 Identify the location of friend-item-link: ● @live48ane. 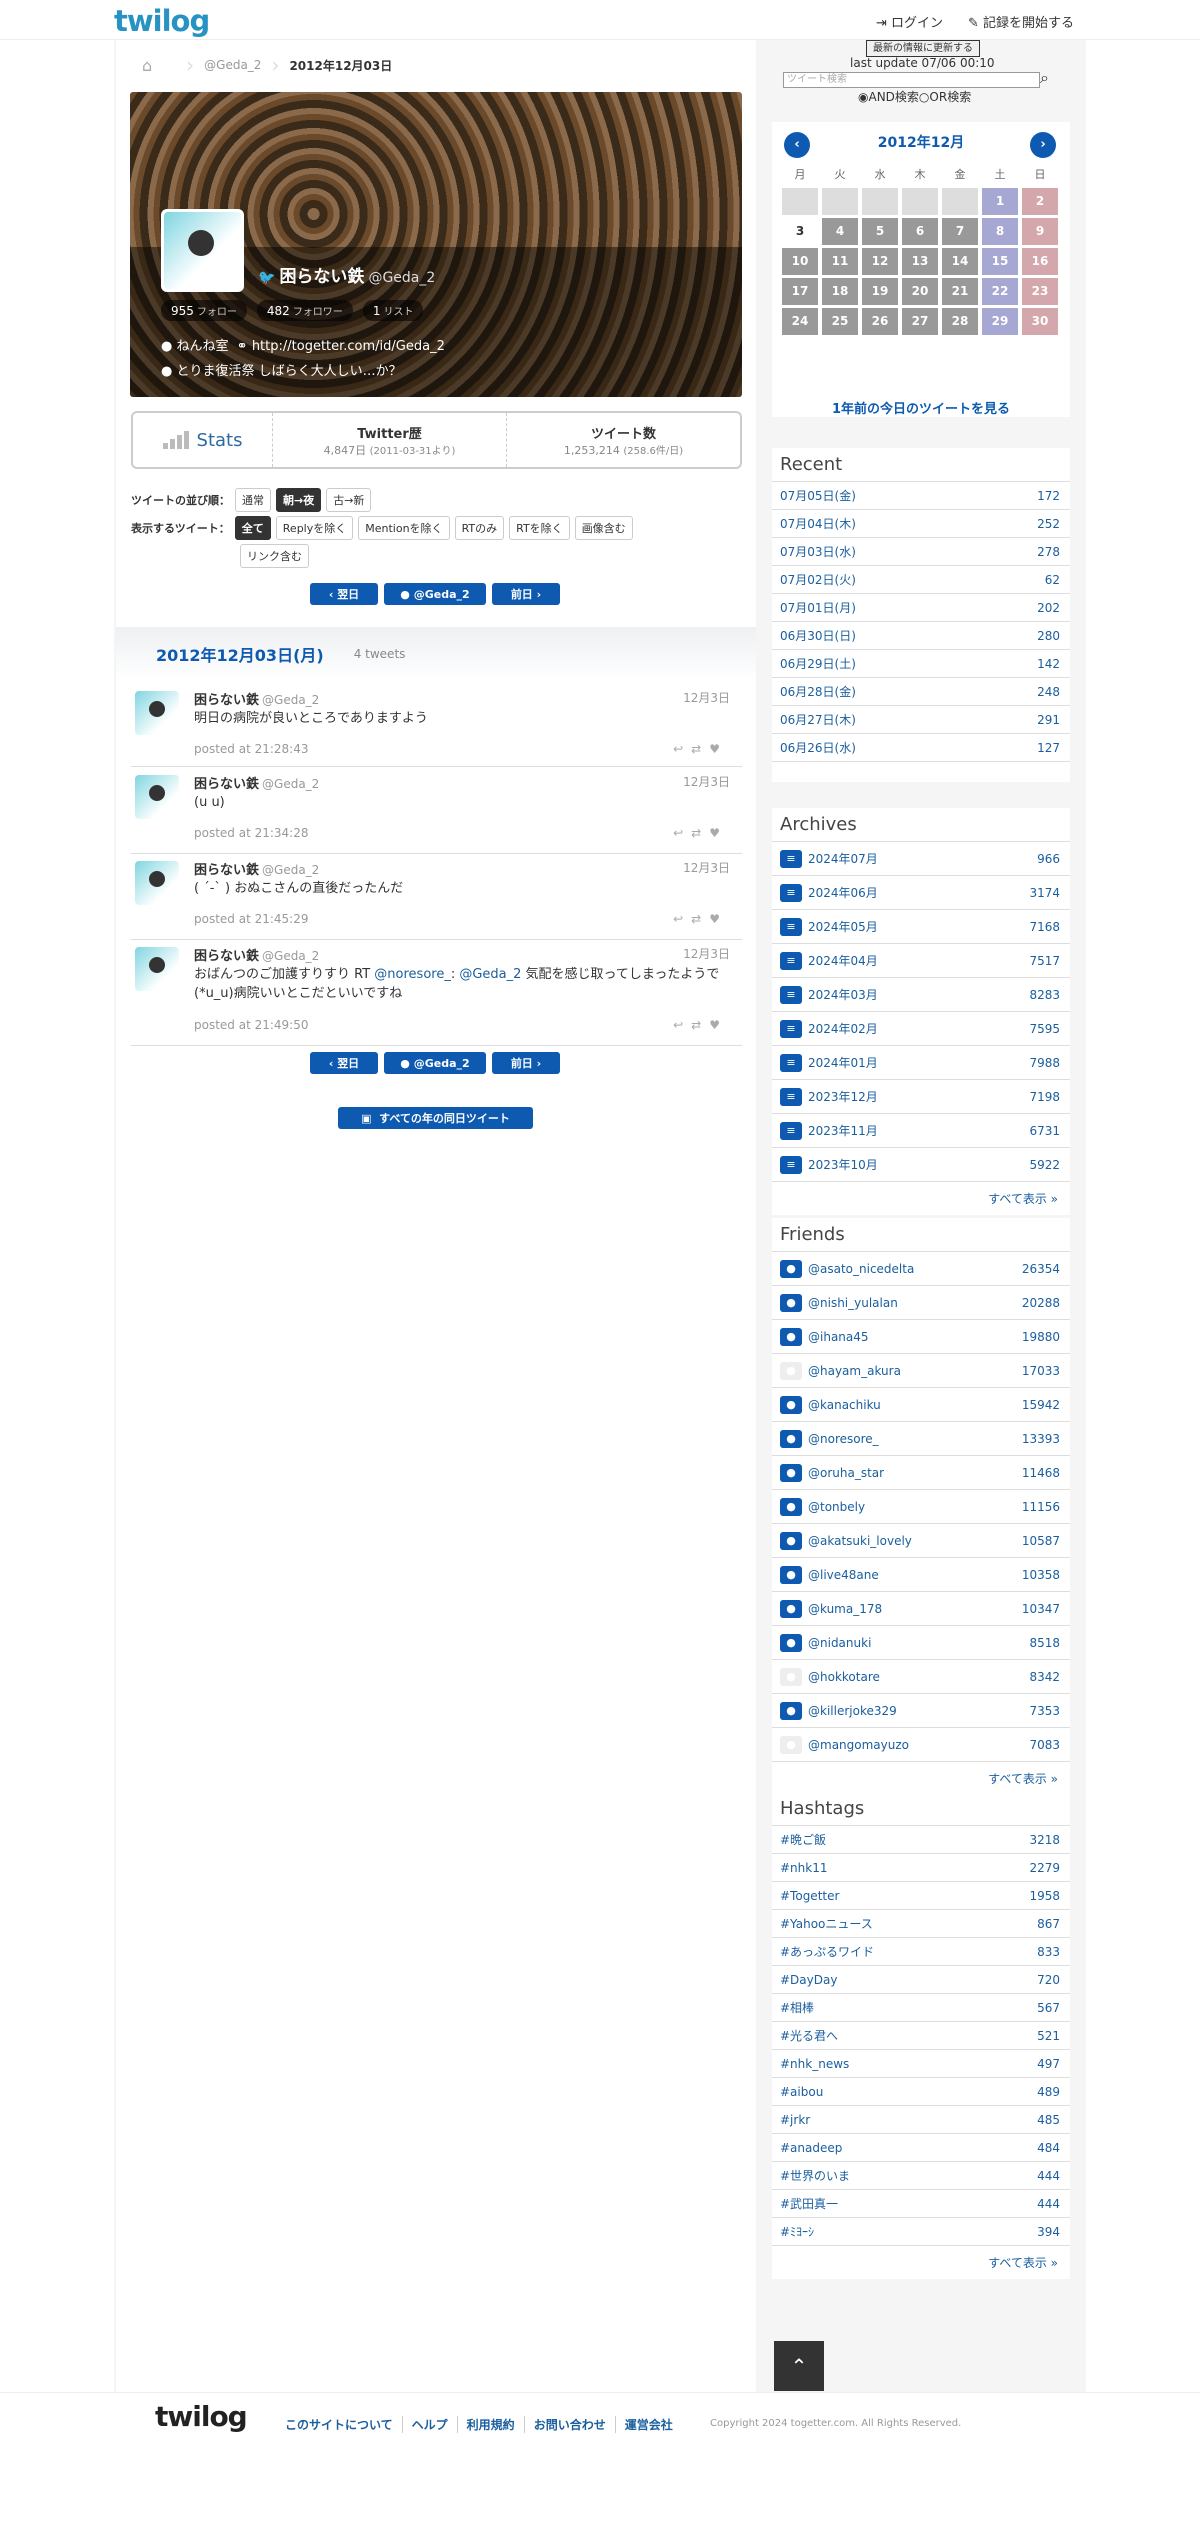
(829, 1574).